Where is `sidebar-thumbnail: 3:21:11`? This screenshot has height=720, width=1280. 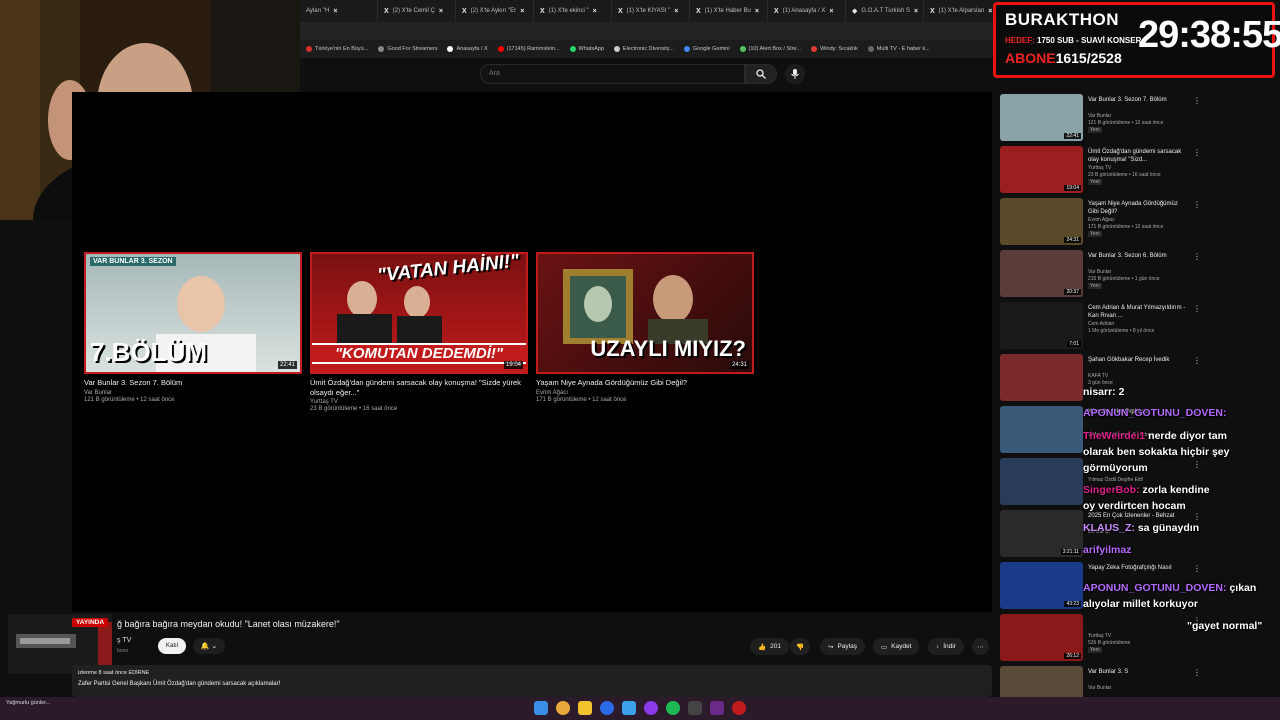 sidebar-thumbnail: 3:21:11 is located at coordinates (1041, 533).